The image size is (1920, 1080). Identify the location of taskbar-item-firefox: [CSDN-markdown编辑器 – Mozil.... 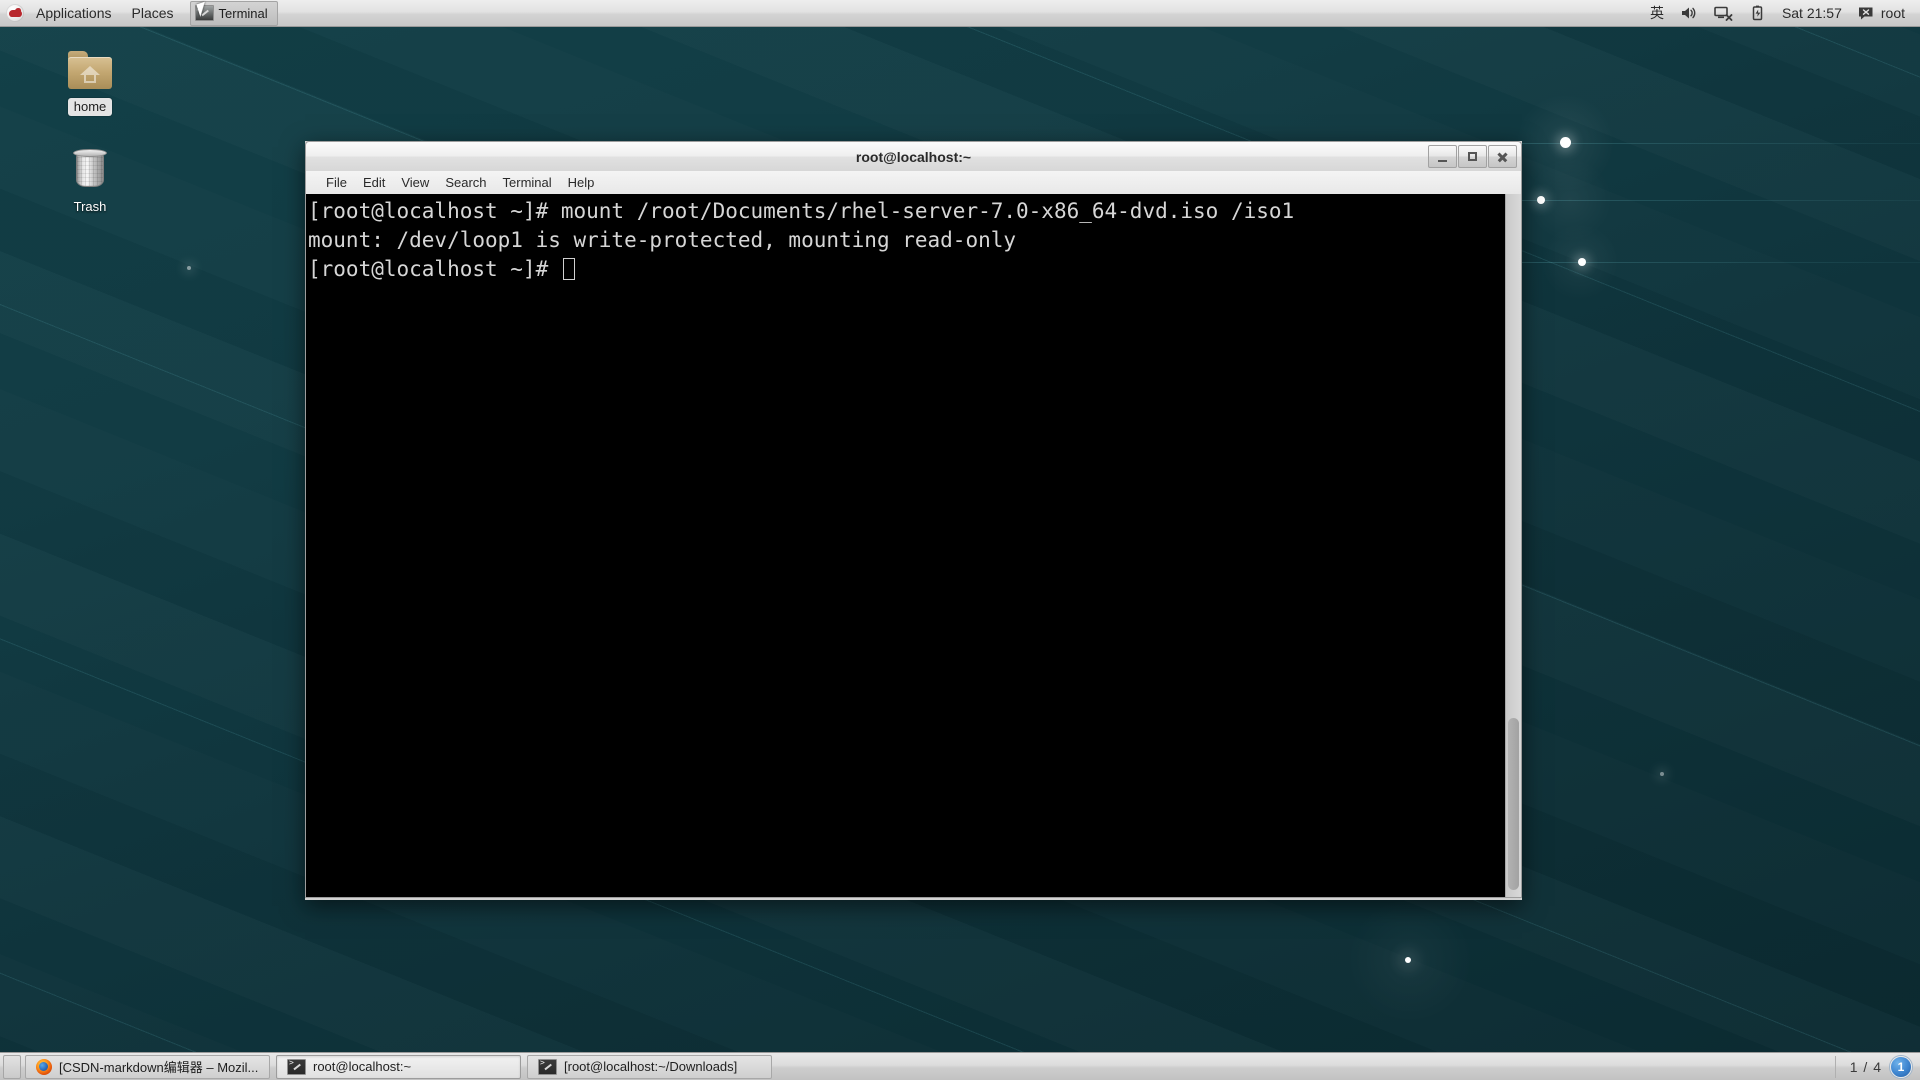
(147, 1066).